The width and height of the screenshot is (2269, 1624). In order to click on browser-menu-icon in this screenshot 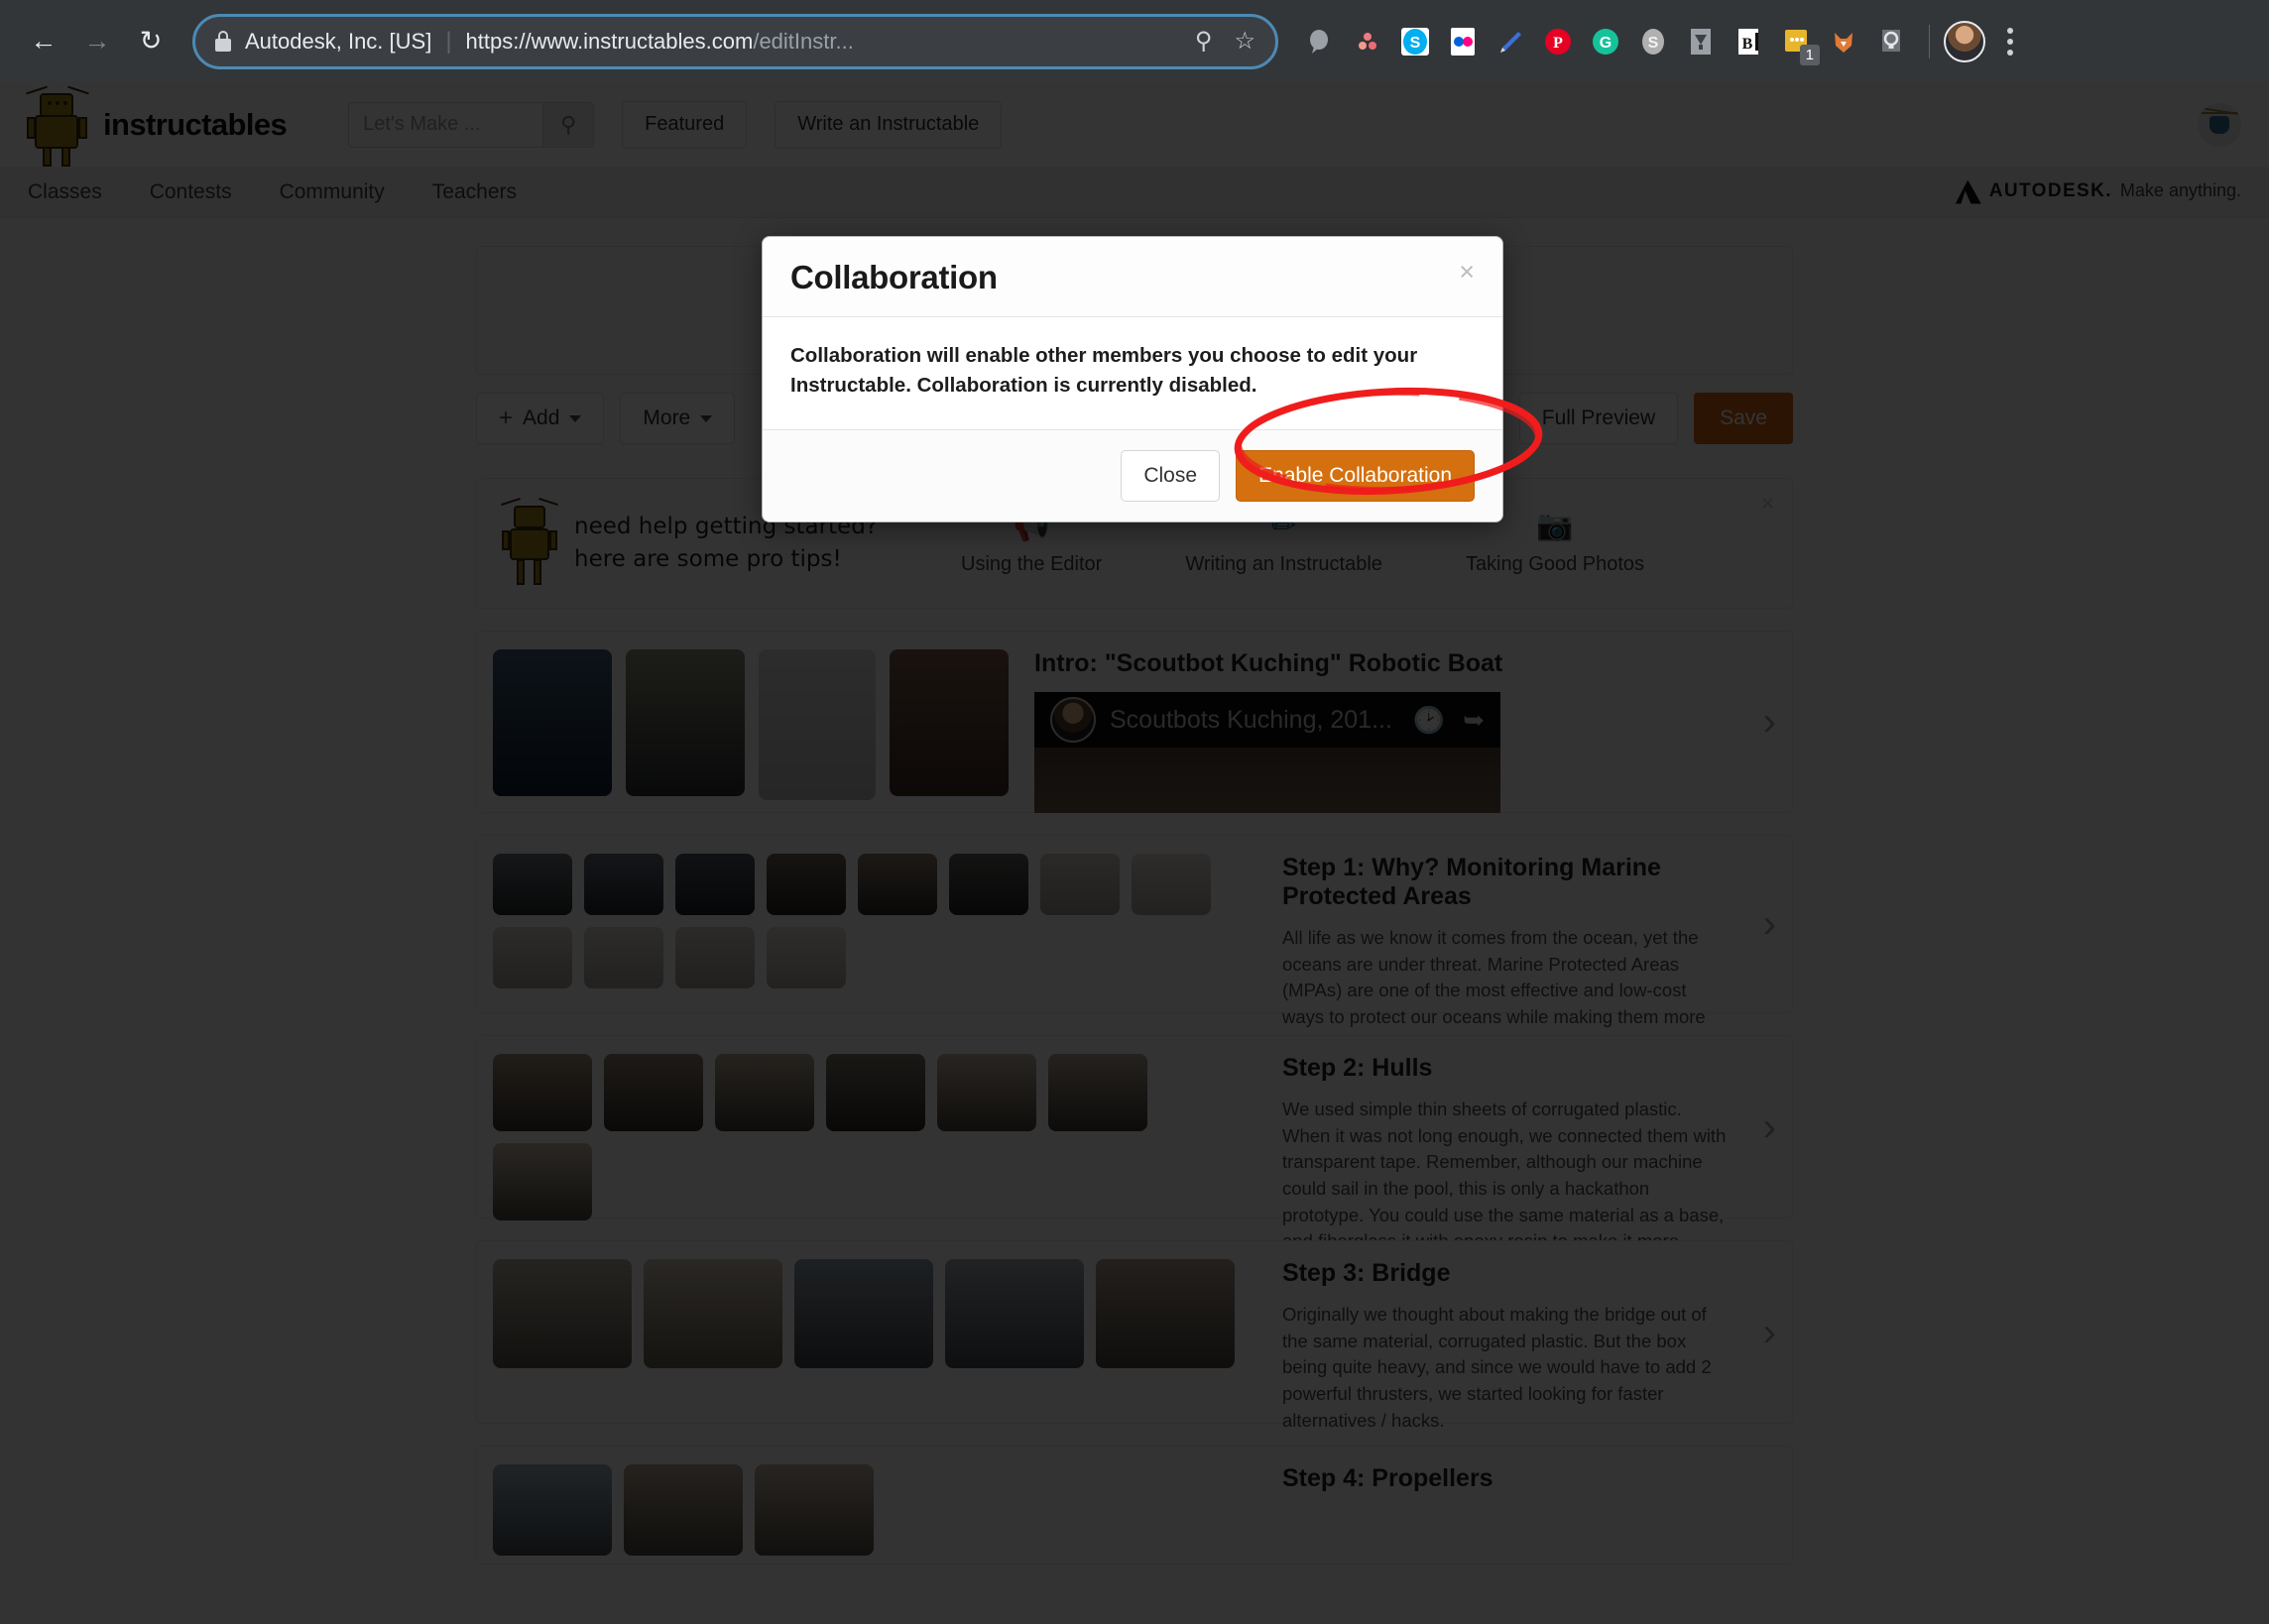, I will do `click(2010, 41)`.